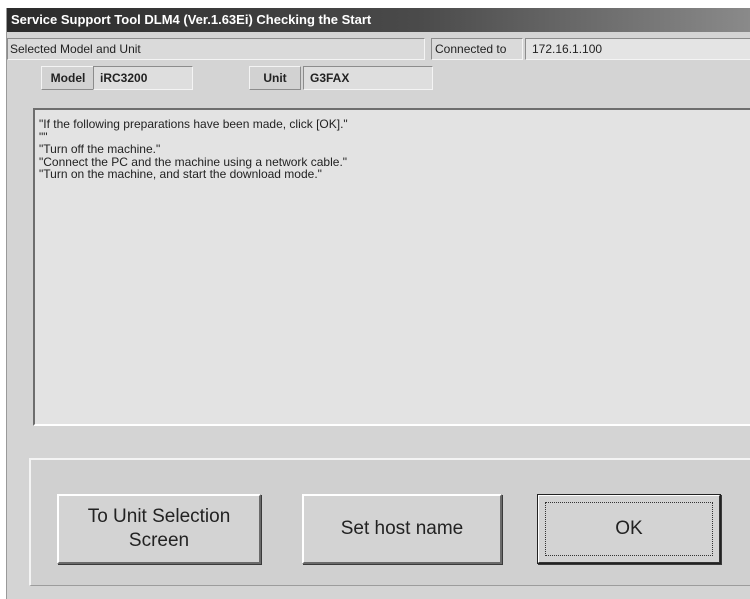  I want to click on unit-value: G3FAX, so click(368, 78).